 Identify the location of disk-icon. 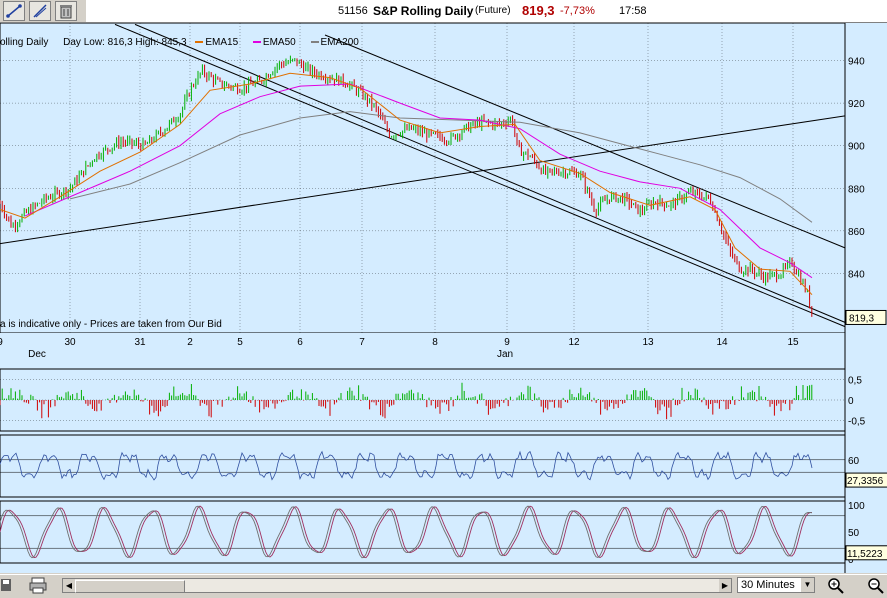
(6, 585).